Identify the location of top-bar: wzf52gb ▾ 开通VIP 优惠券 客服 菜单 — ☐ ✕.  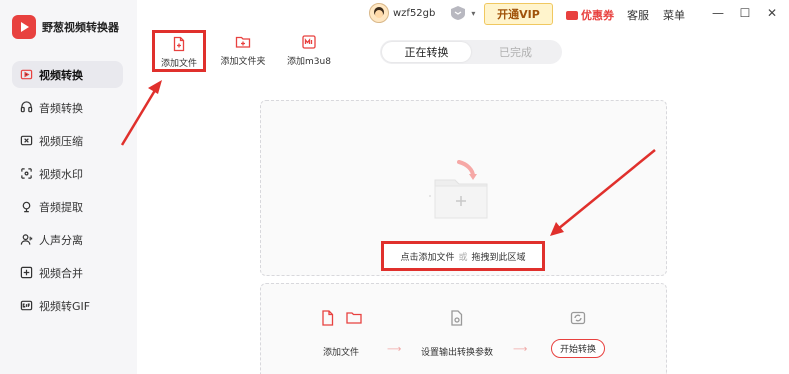
(463, 14).